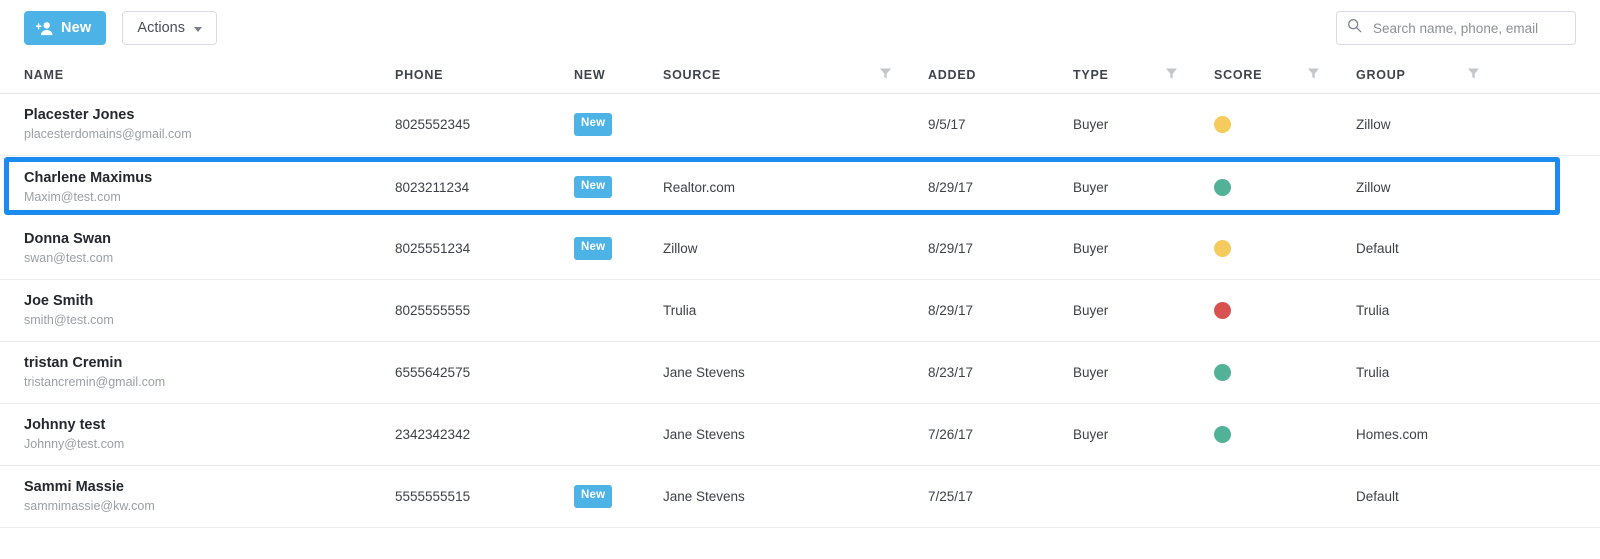 The image size is (1600, 559). What do you see at coordinates (197, 75) in the screenshot?
I see `column-header-name: NAME` at bounding box center [197, 75].